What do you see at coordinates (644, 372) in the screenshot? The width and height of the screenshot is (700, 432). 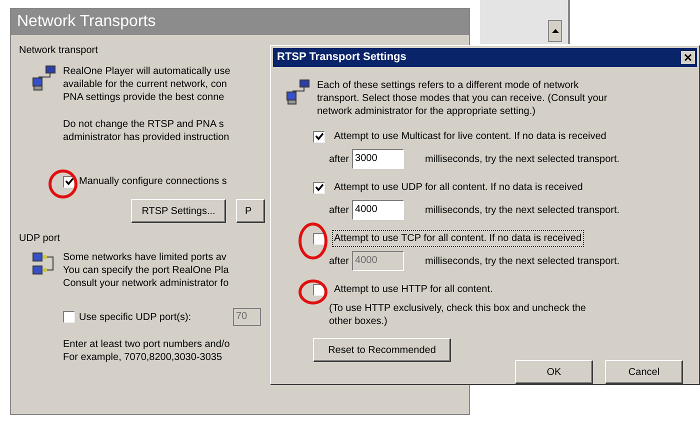 I see `button: Cancel` at bounding box center [644, 372].